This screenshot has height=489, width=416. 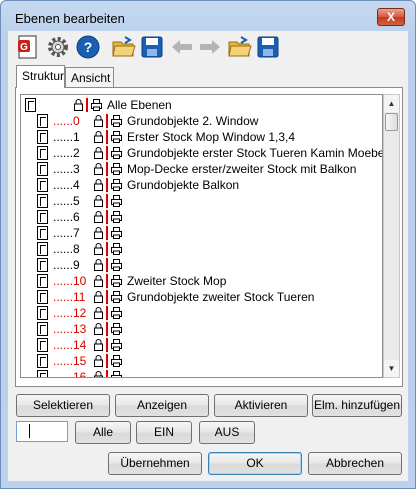 What do you see at coordinates (28, 47) in the screenshot?
I see `layer-document-icon: G` at bounding box center [28, 47].